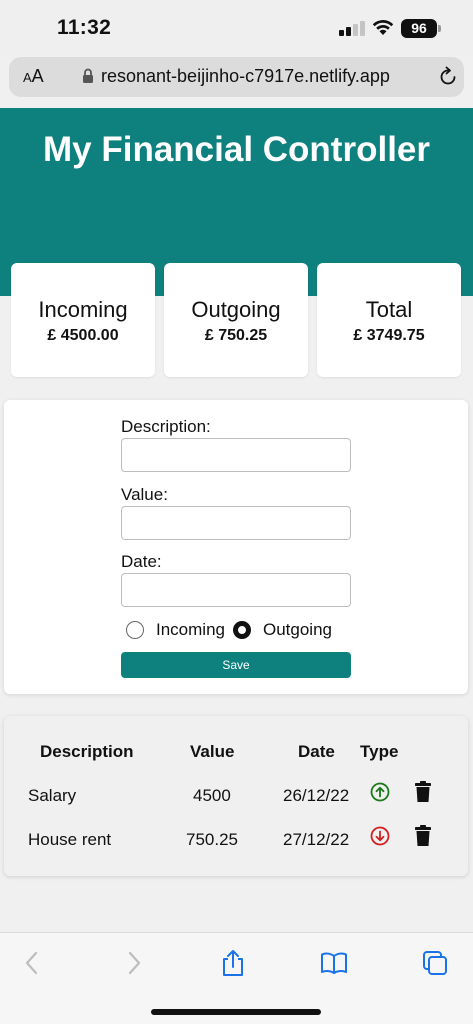 The width and height of the screenshot is (473, 1024). I want to click on share-icon, so click(233, 963).